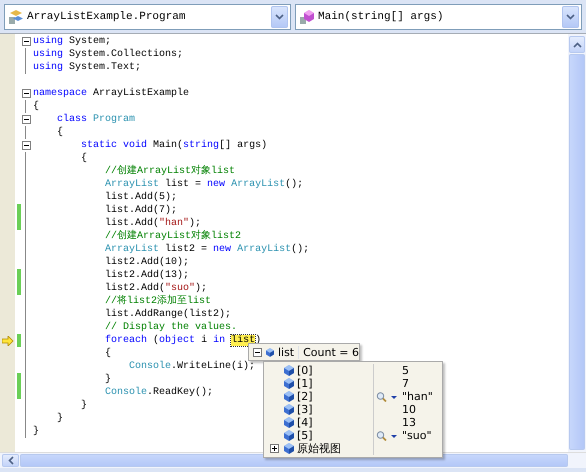  Describe the element at coordinates (141, 210) in the screenshot. I see `code-line: list.Add(7);` at that location.